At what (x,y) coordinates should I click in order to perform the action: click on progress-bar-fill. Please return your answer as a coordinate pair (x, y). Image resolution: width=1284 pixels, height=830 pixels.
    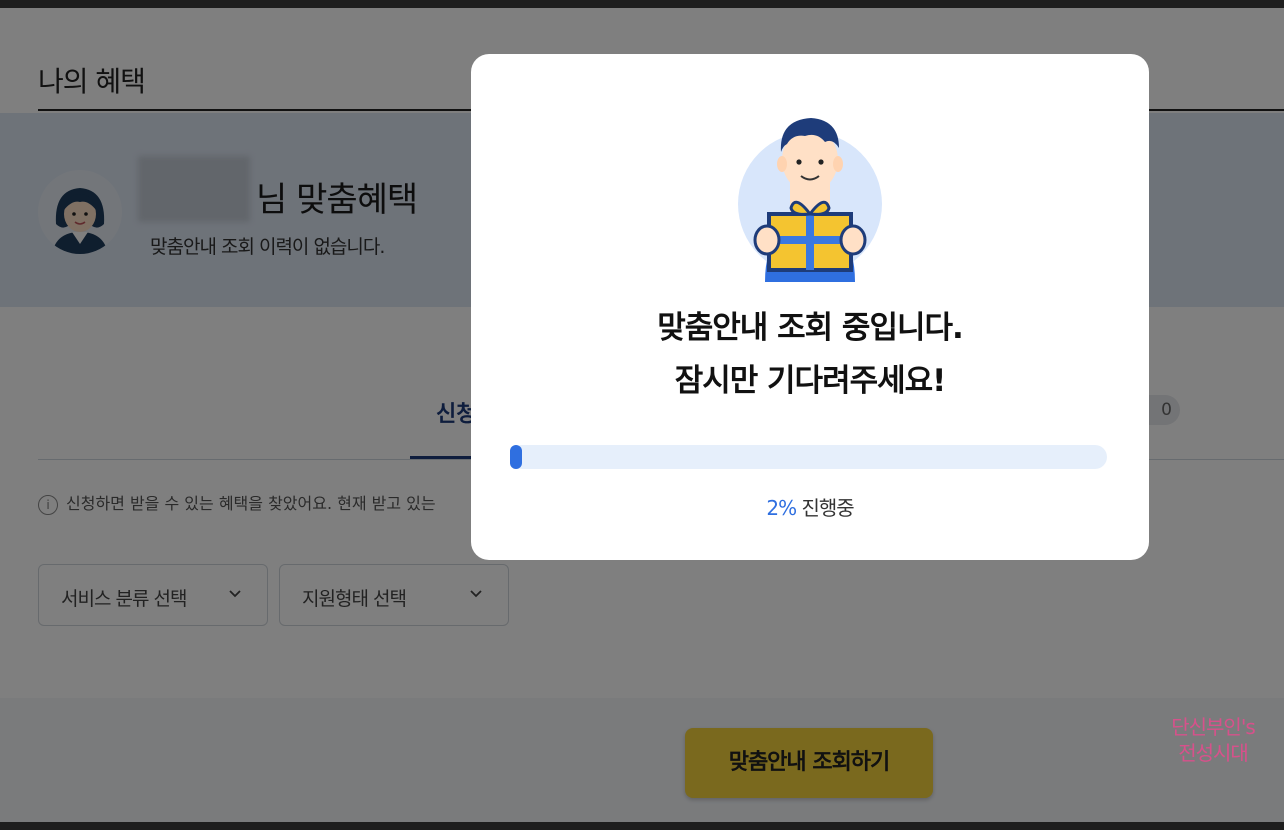
    Looking at the image, I should click on (516, 457).